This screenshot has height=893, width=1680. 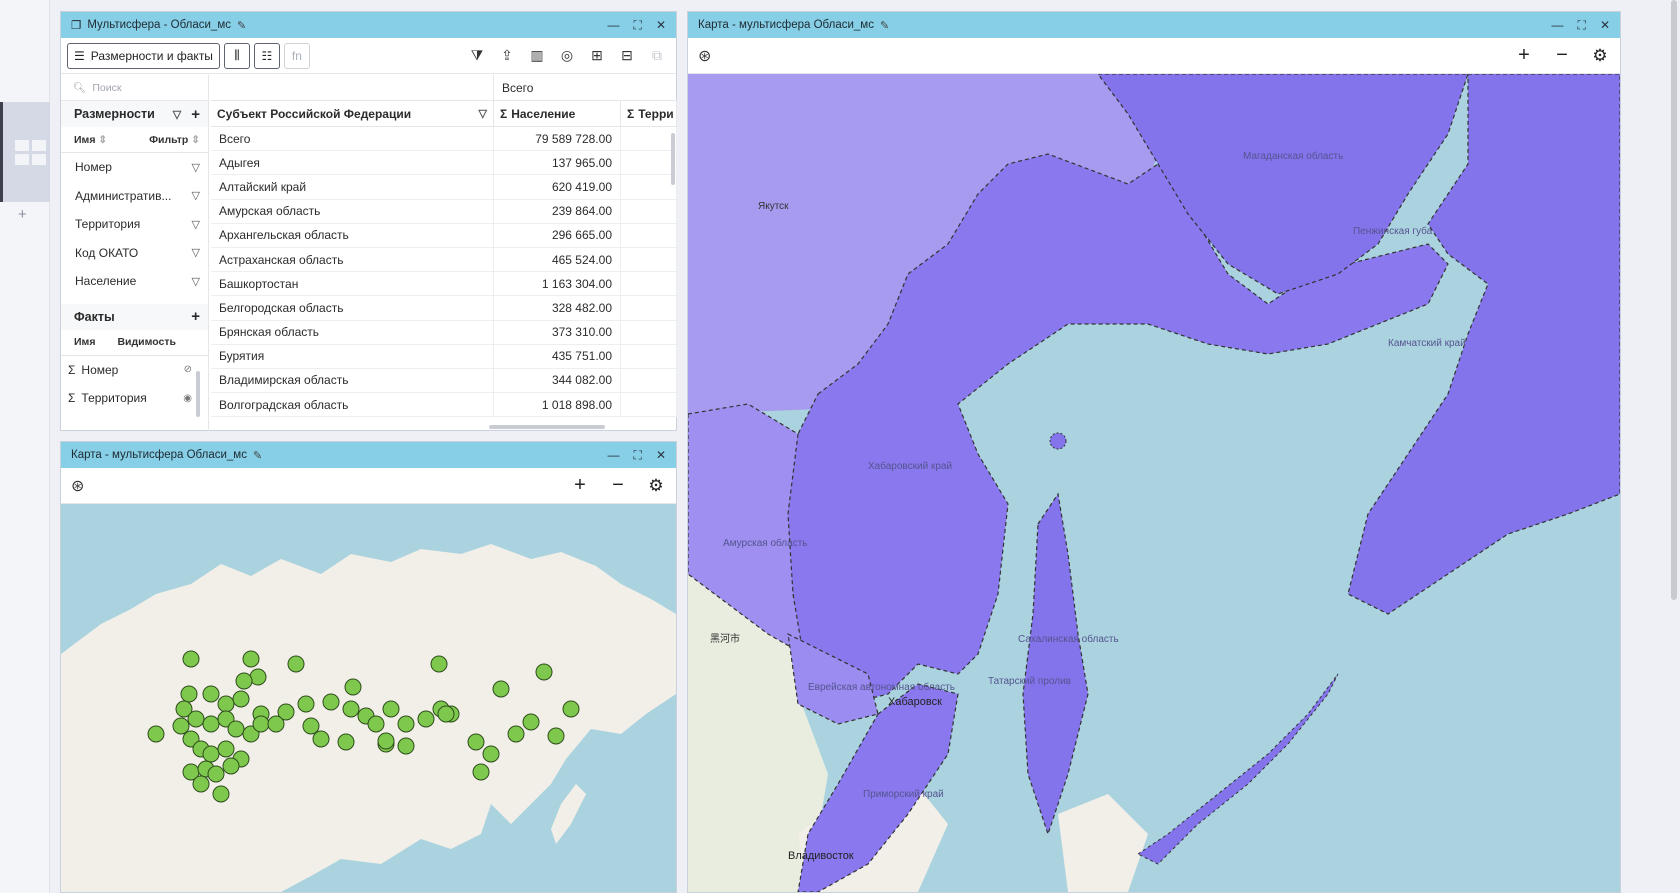 What do you see at coordinates (134, 196) in the screenshot?
I see `dimension-item: Административ... ▽` at bounding box center [134, 196].